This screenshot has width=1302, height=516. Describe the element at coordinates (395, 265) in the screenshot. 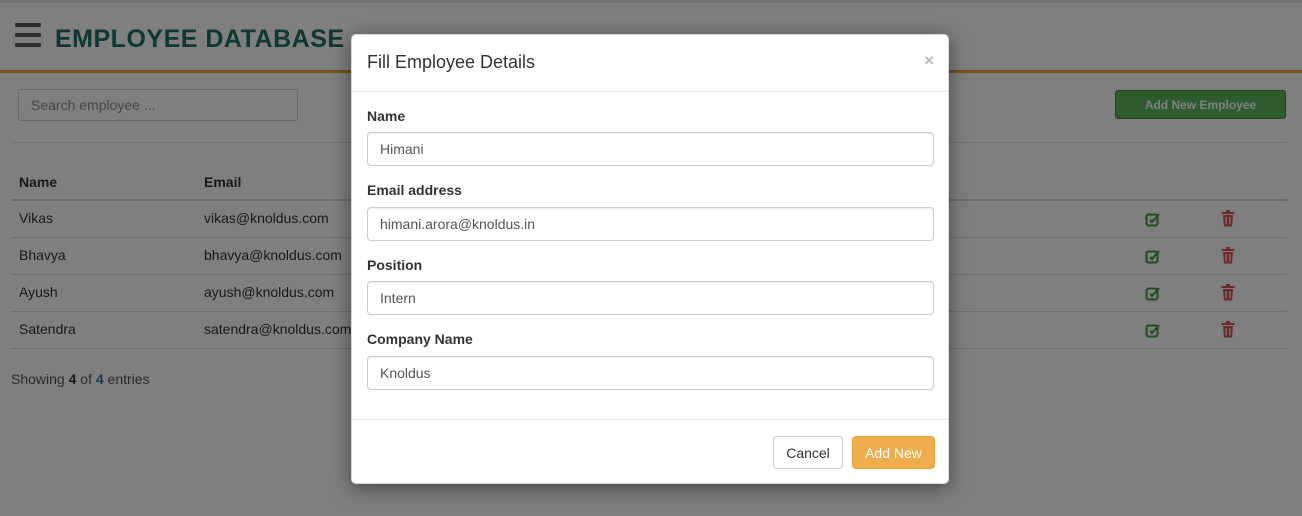

I see `position-label: Position` at that location.